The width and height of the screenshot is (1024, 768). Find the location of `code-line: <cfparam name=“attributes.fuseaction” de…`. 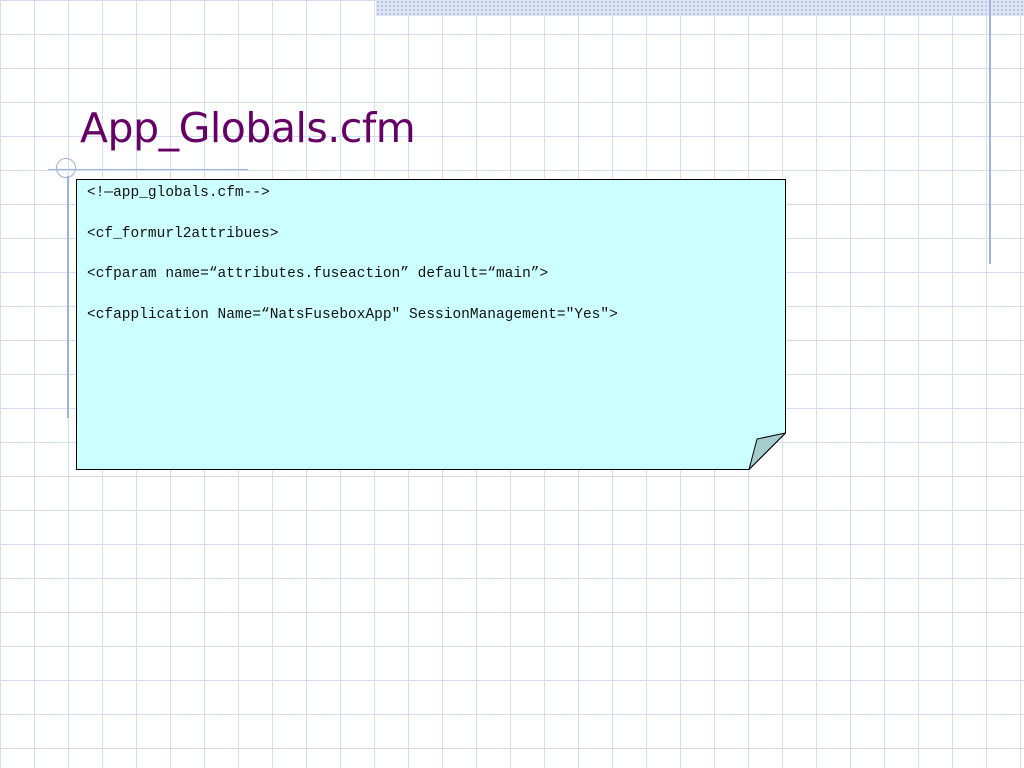

code-line: <cfparam name=“attributes.fuseaction” de… is located at coordinates (318, 274).